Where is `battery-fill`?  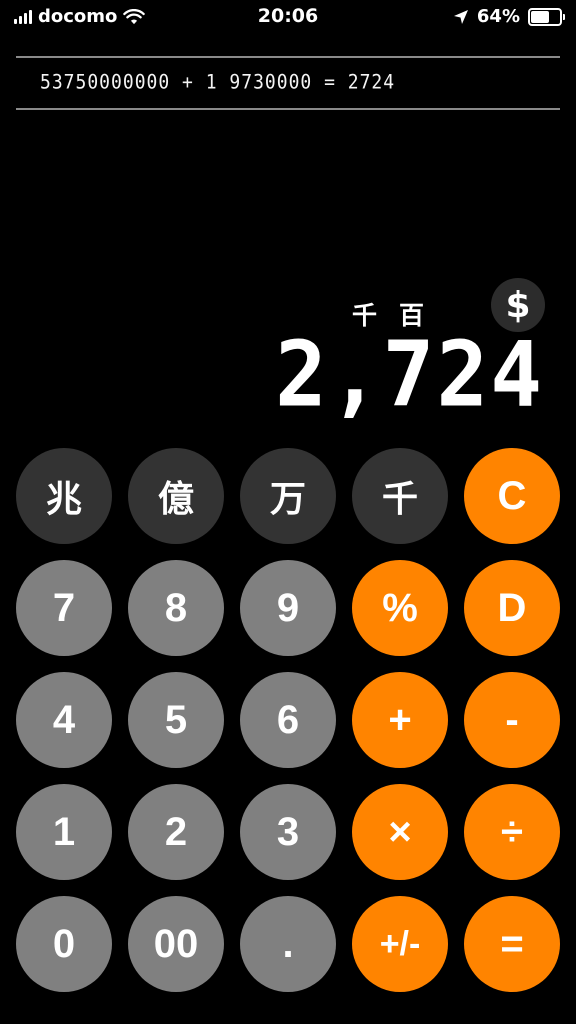 battery-fill is located at coordinates (540, 16).